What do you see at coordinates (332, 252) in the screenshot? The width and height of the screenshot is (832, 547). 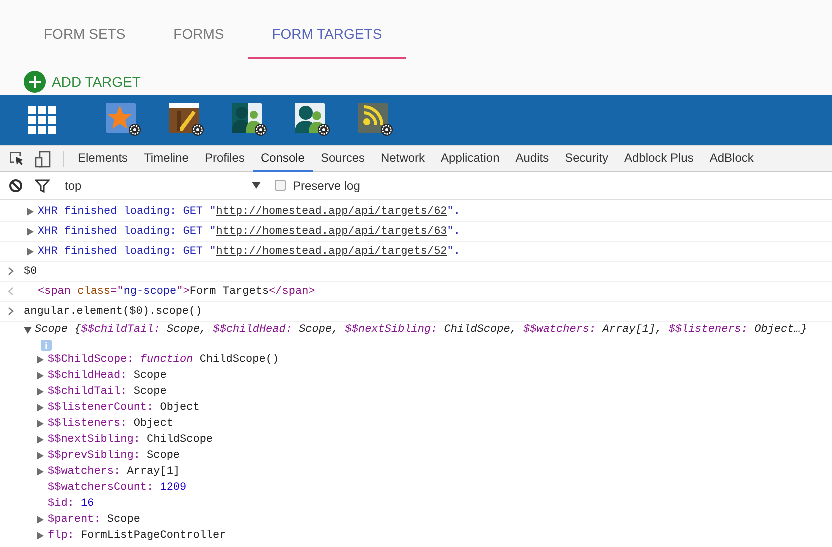 I see `url-link: http://homestead.app/api/targets/52` at bounding box center [332, 252].